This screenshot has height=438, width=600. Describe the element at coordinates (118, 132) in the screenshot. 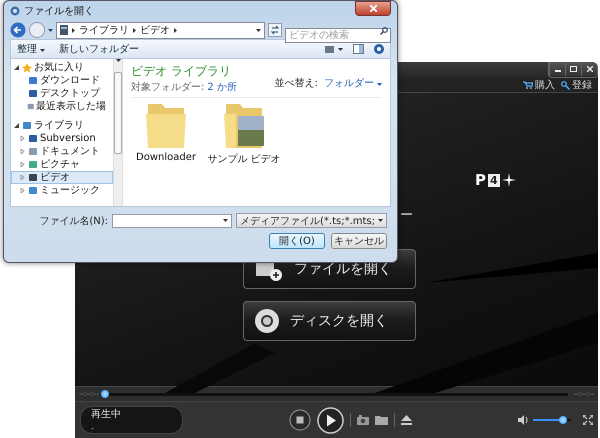

I see `scrollbar` at that location.